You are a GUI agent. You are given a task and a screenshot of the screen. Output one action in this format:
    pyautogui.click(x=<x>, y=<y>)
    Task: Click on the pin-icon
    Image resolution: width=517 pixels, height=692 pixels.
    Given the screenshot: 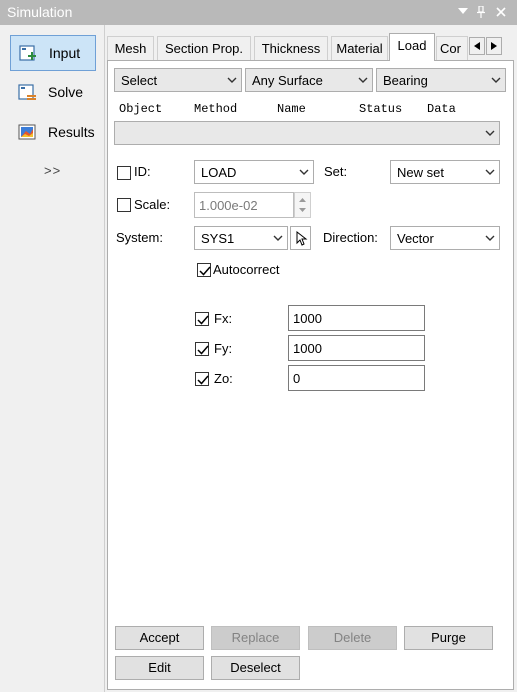 What is the action you would take?
    pyautogui.click(x=481, y=13)
    